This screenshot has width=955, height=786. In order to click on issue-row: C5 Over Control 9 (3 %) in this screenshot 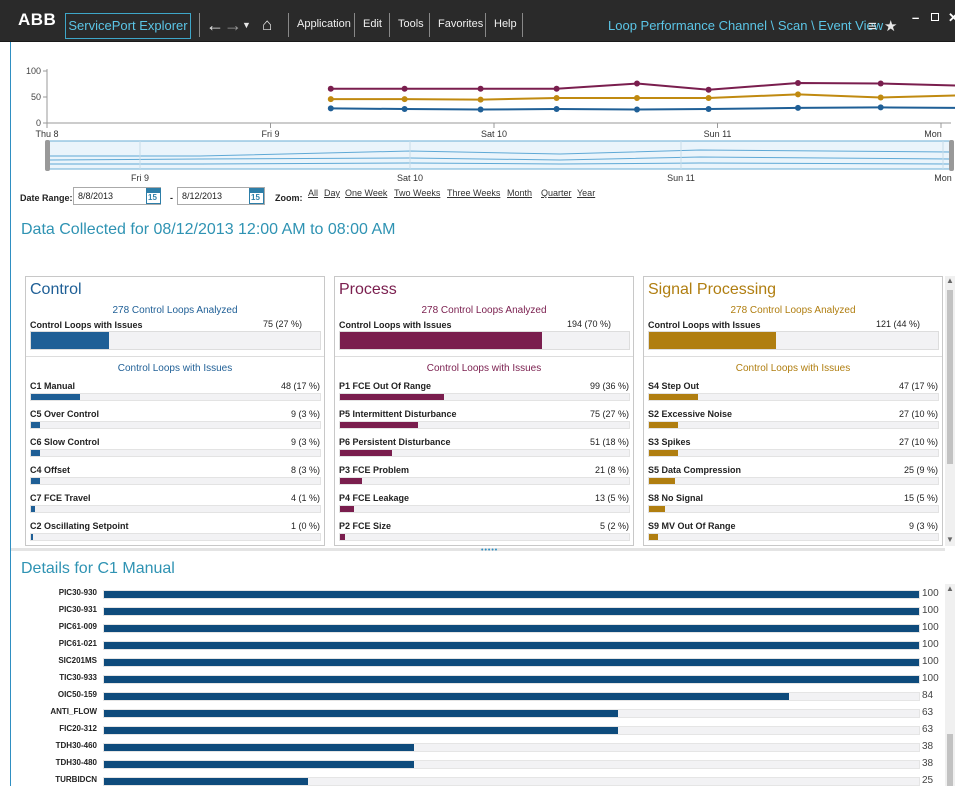, I will do `click(175, 423)`.